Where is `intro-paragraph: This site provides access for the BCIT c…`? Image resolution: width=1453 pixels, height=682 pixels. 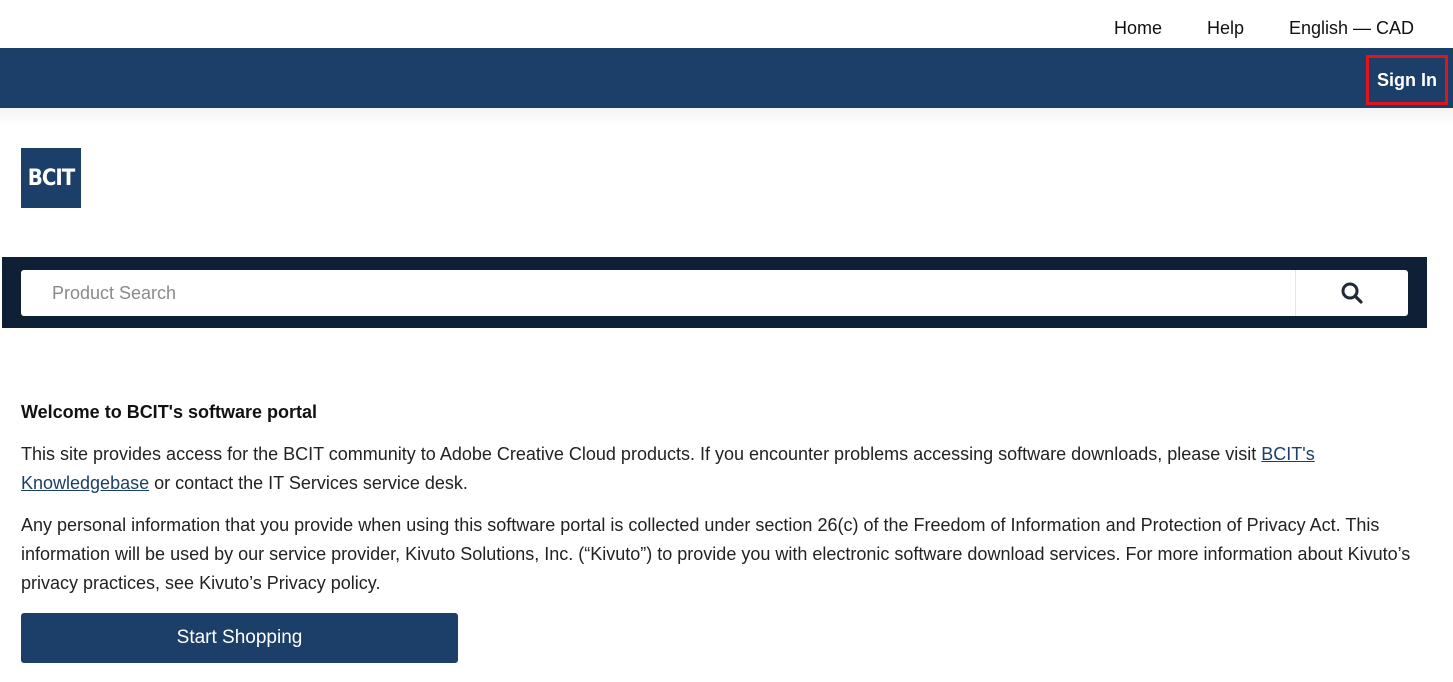
intro-paragraph: This site provides access for the BCIT c… is located at coordinates (716, 469).